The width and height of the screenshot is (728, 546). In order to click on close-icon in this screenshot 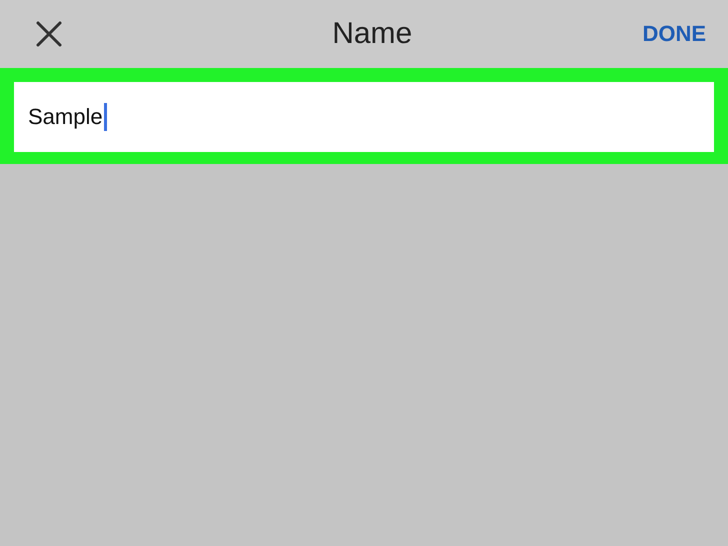, I will do `click(49, 34)`.